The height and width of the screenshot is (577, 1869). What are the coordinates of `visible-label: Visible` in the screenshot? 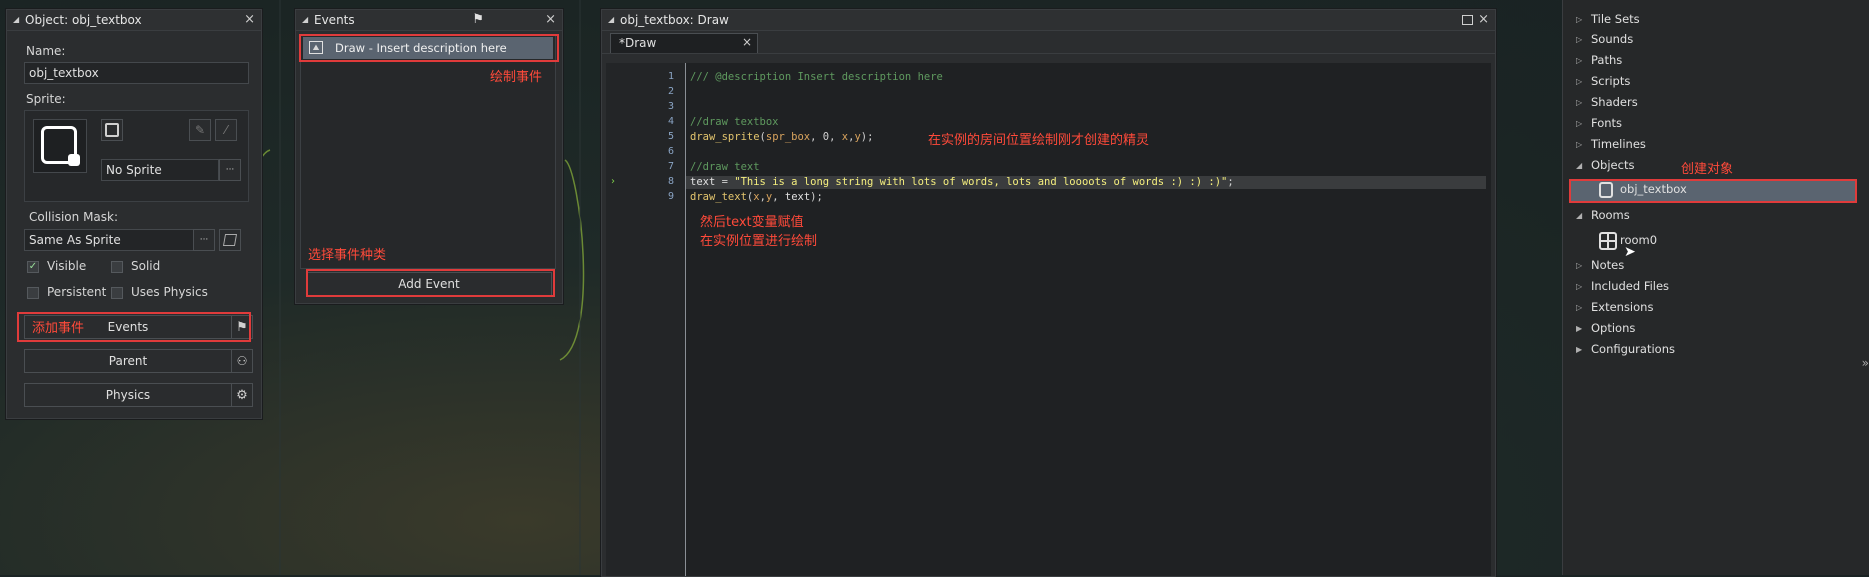 It's located at (67, 266).